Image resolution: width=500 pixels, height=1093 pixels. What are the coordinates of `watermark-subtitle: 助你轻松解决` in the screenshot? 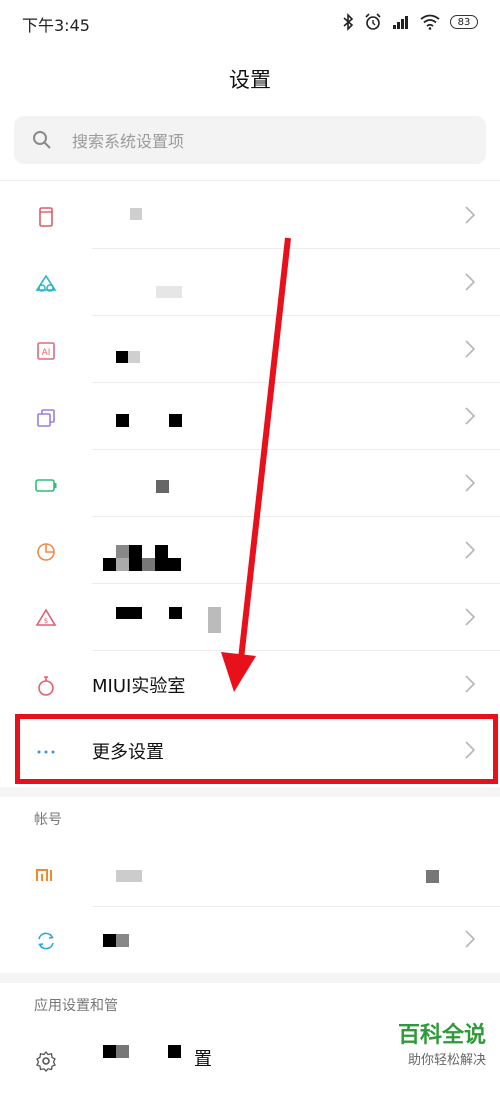 It's located at (446, 1060).